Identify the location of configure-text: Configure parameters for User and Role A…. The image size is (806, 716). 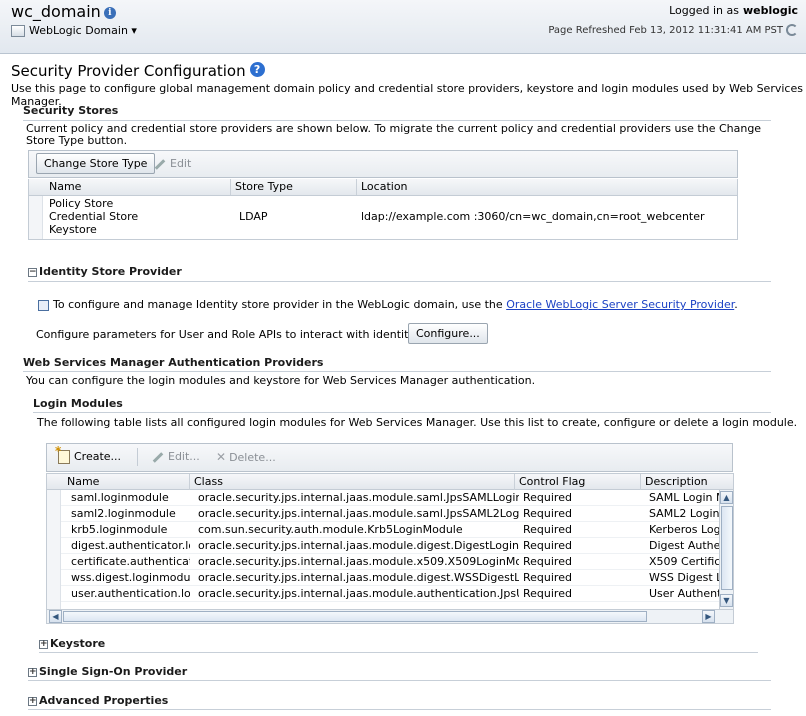
(243, 334).